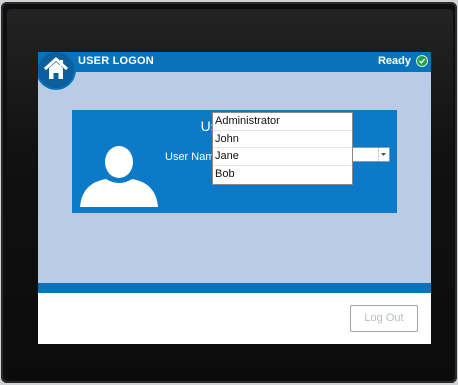 Image resolution: width=458 pixels, height=385 pixels. I want to click on dropdown-toggle, so click(383, 154).